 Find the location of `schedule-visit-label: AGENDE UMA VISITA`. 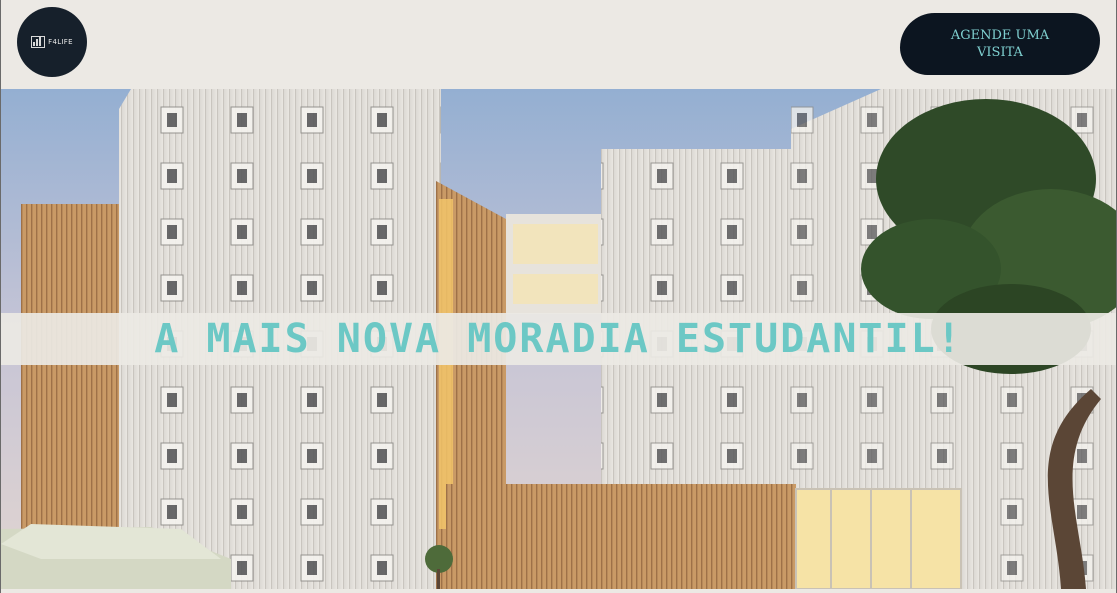

schedule-visit-label: AGENDE UMA VISITA is located at coordinates (1000, 44).